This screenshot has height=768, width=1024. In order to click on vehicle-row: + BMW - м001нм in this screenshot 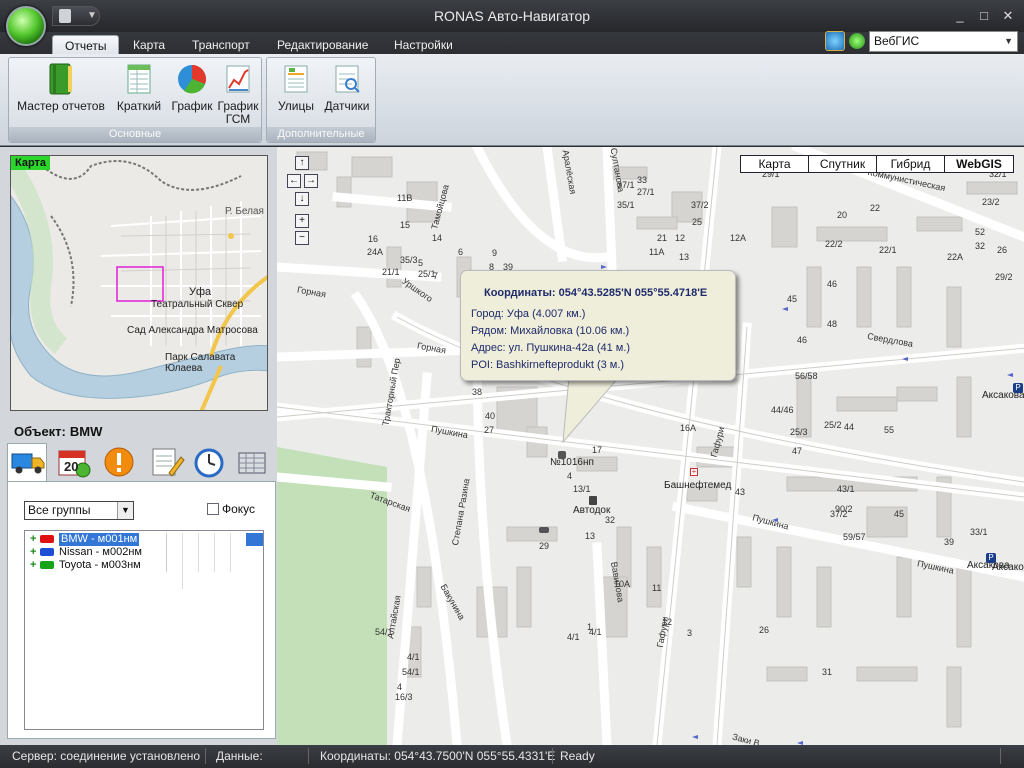, I will do `click(144, 548)`.